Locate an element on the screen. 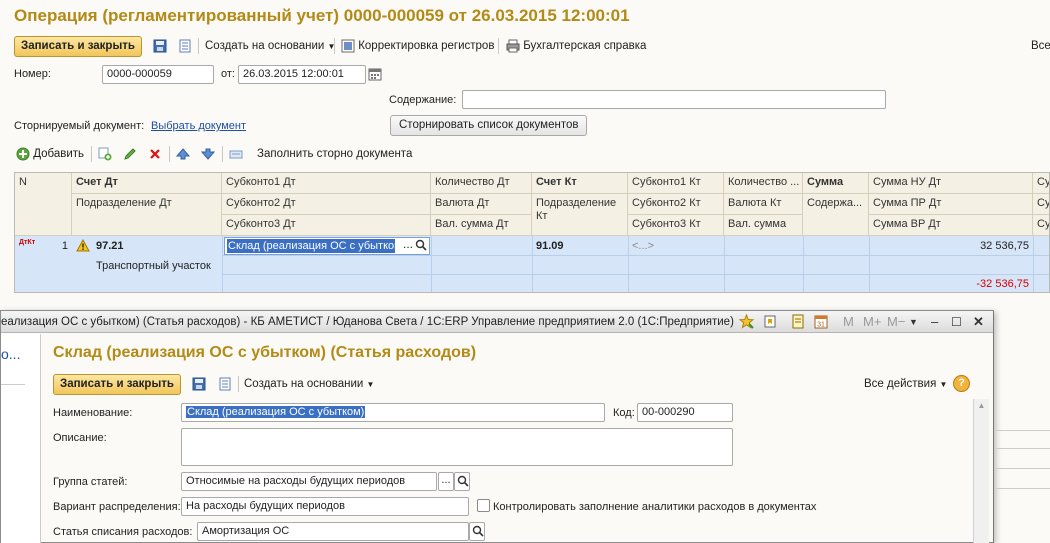 The width and height of the screenshot is (1050, 543). number-field: 0000-000059 is located at coordinates (158, 74).